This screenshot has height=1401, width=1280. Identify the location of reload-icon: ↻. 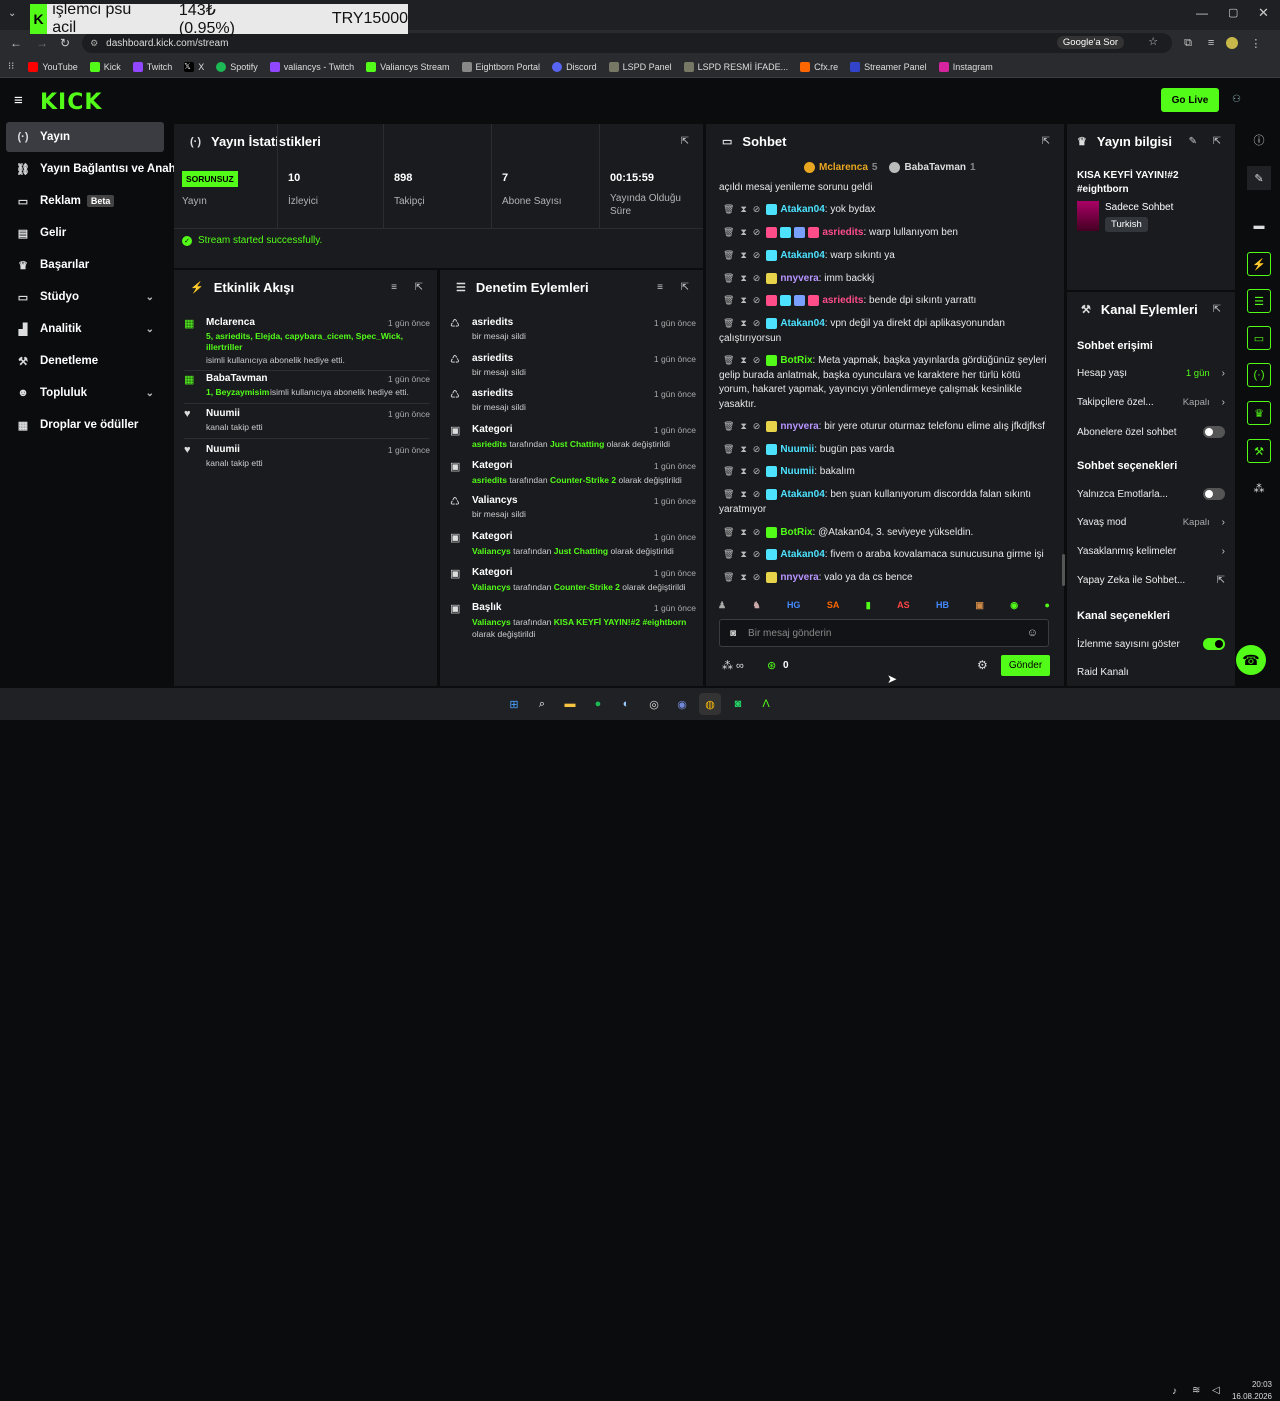
(65, 43).